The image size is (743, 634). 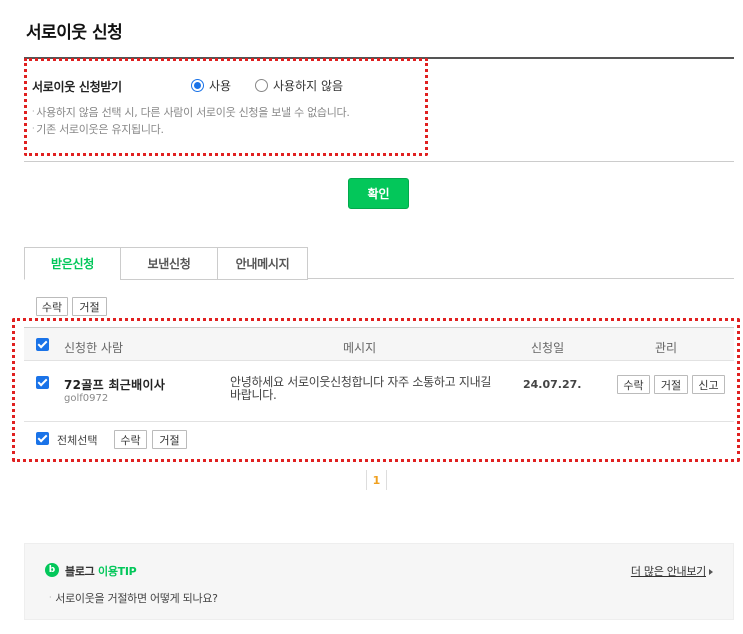 What do you see at coordinates (379, 263) in the screenshot?
I see `tab-bar: 받은신청 보낸신청 안내메시지` at bounding box center [379, 263].